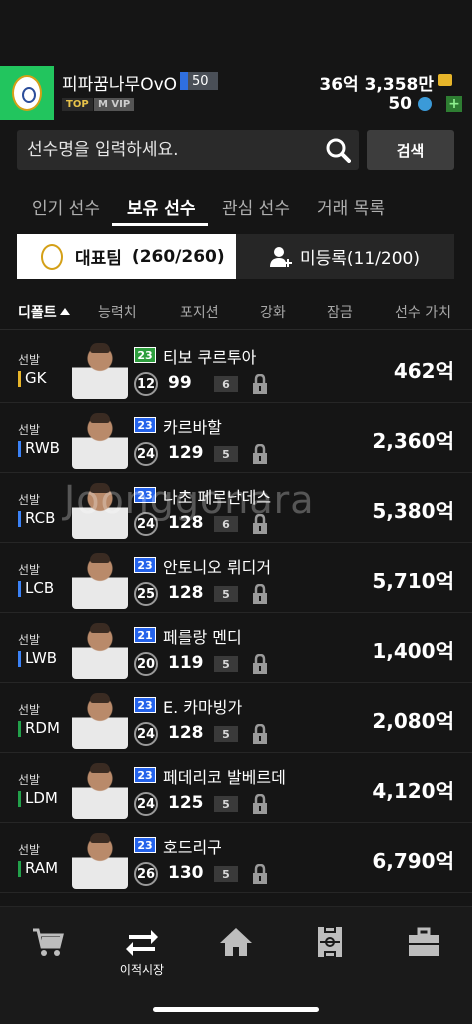 This screenshot has height=1024, width=472. I want to click on player-row: 선발 RWB 23 카르바할 24 129 5 2,360억, so click(236, 438).